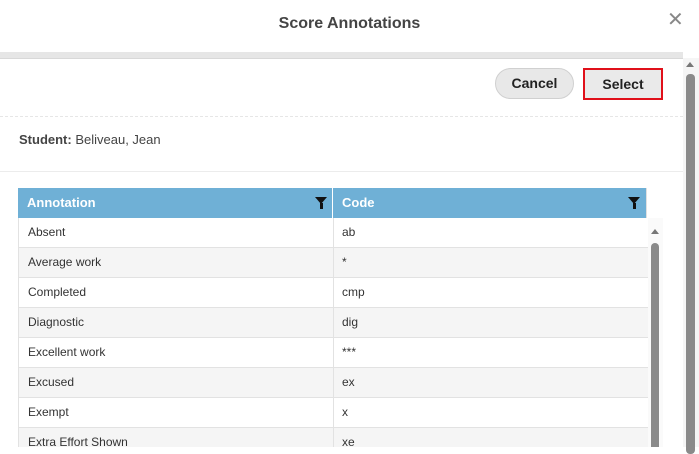 Image resolution: width=699 pixels, height=454 pixels. I want to click on dialog-header: Score Annotations ✕, so click(349, 26).